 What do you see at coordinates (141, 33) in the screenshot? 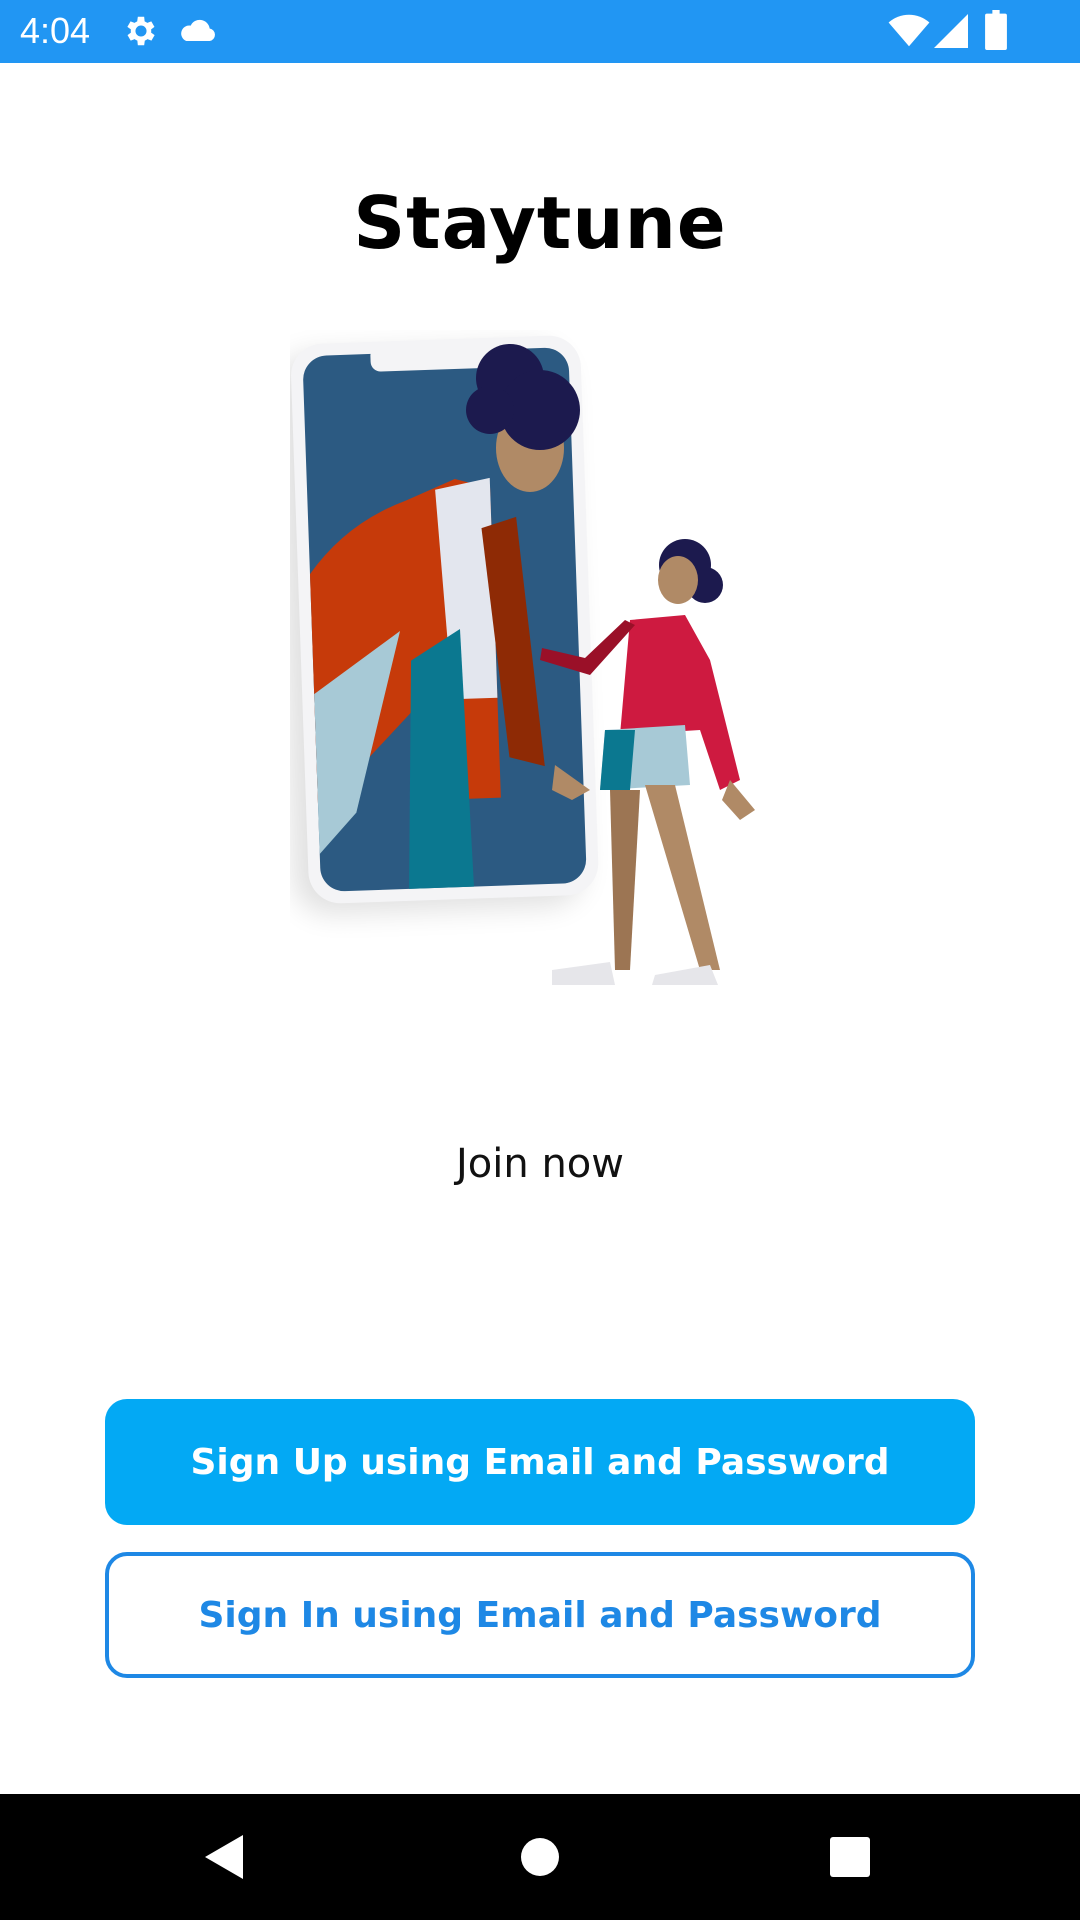
I see `gear-icon` at bounding box center [141, 33].